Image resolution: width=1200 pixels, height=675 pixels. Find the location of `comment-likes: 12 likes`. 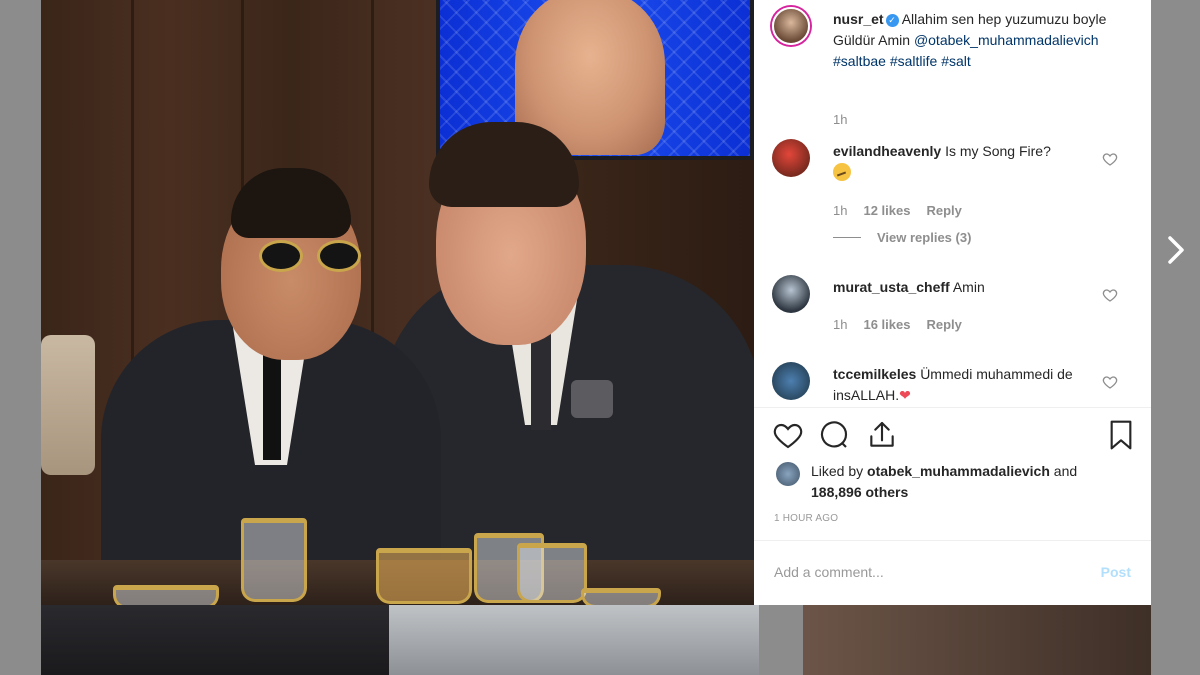

comment-likes: 12 likes is located at coordinates (886, 210).